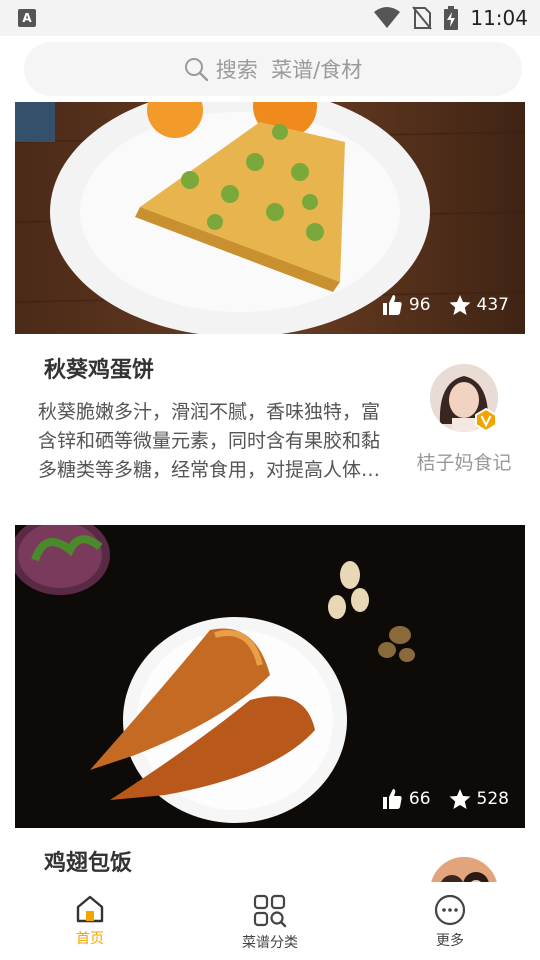 The image size is (540, 960). Describe the element at coordinates (196, 69) in the screenshot. I see `search-icon` at that location.